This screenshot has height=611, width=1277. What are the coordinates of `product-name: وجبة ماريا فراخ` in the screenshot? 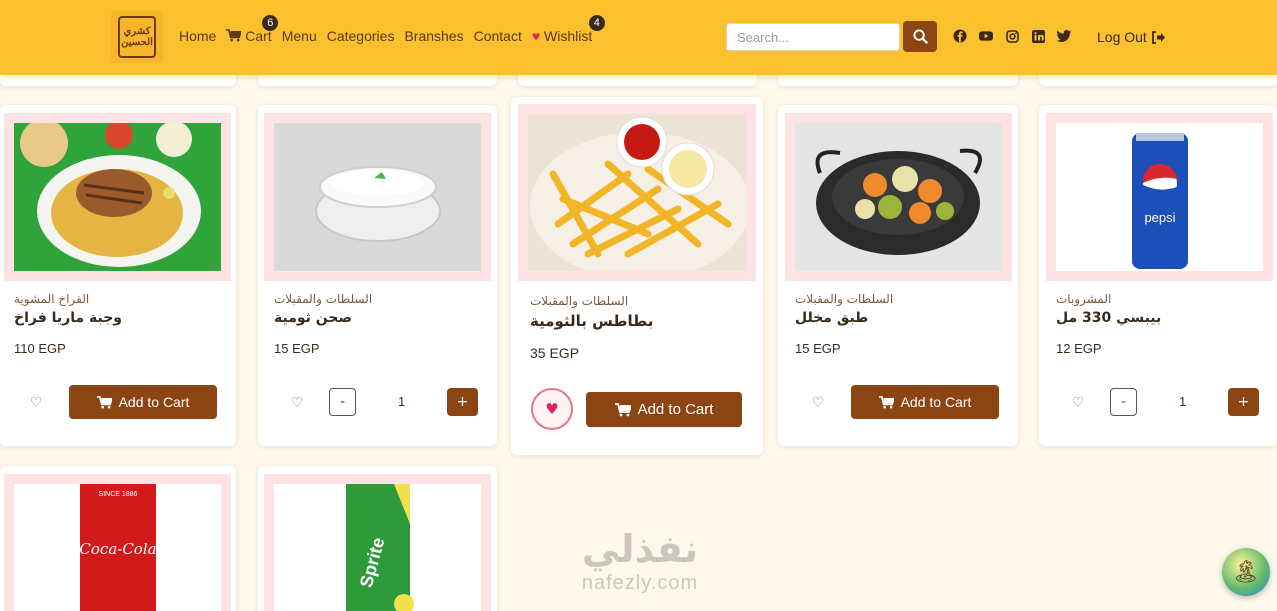 It's located at (68, 318).